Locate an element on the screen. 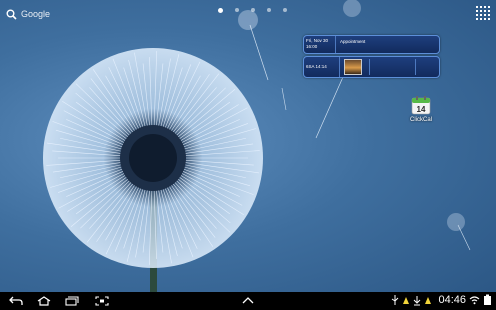  calendar-icon: 14 is located at coordinates (421, 105).